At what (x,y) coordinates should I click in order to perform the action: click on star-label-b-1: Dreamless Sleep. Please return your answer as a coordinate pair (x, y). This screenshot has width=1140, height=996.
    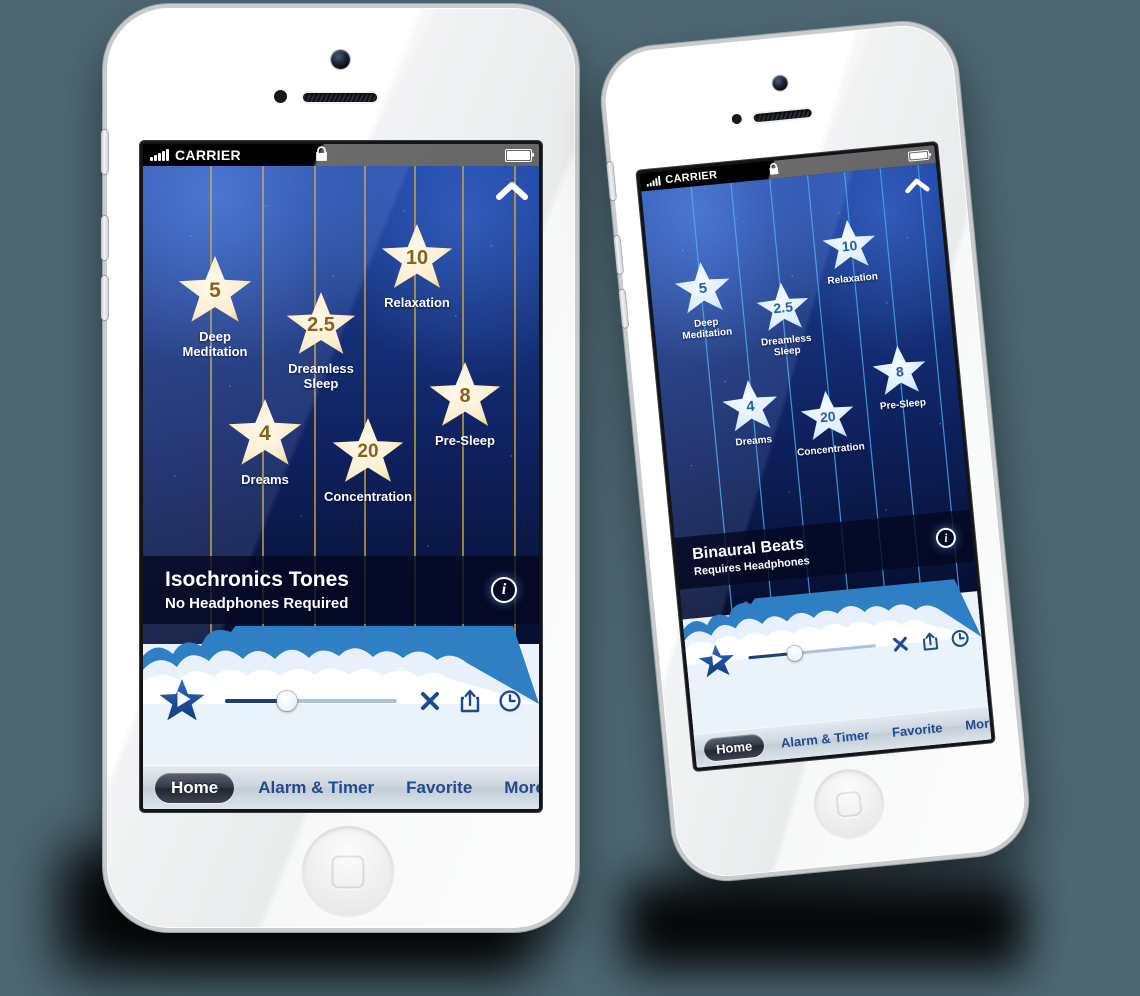
    Looking at the image, I should click on (786, 345).